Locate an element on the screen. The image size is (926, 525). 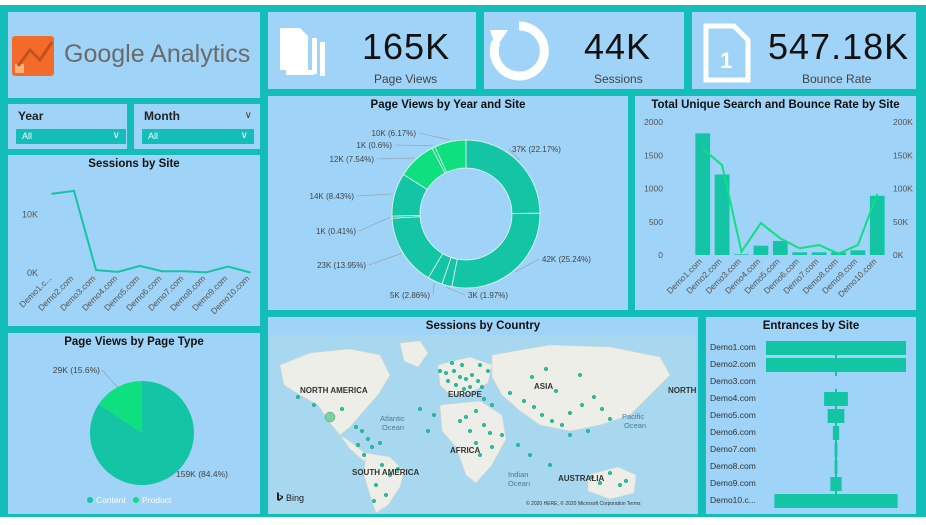
kpi-bounce-rate-value: 547.18K is located at coordinates (839, 46).